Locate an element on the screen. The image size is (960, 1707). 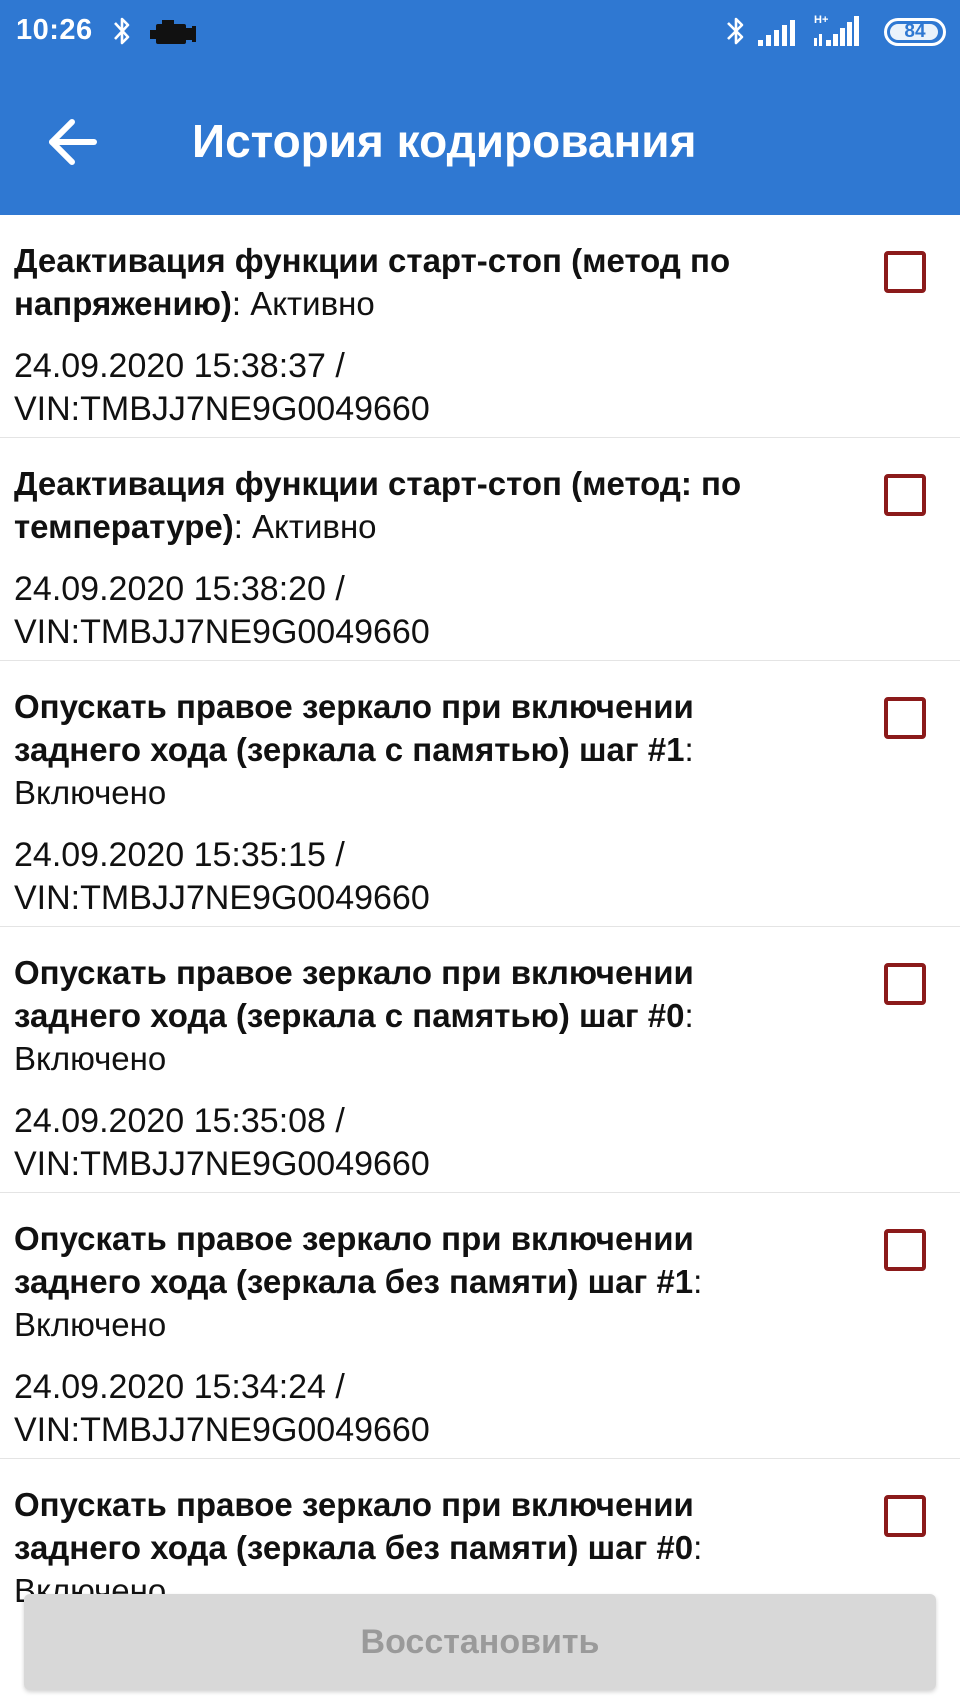
page-title: История кодирования is located at coordinates (444, 141).